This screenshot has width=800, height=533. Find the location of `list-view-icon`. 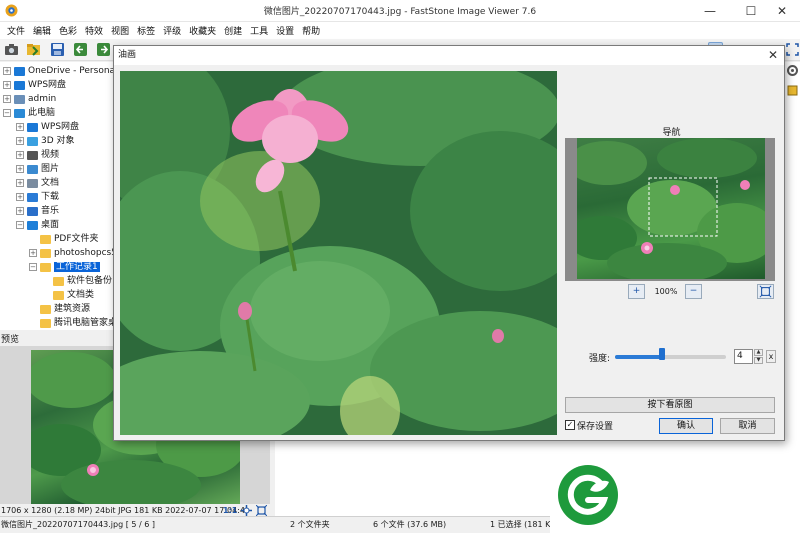

list-view-icon is located at coordinates (792, 90).